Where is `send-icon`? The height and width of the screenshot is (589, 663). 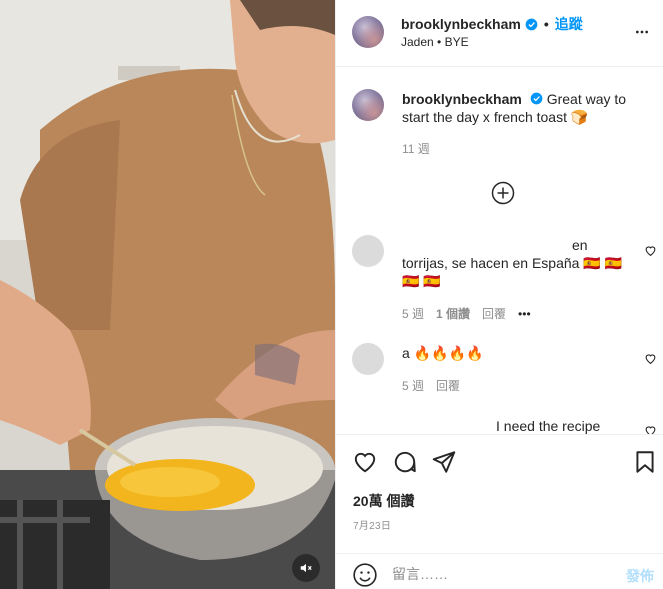
send-icon is located at coordinates (444, 462).